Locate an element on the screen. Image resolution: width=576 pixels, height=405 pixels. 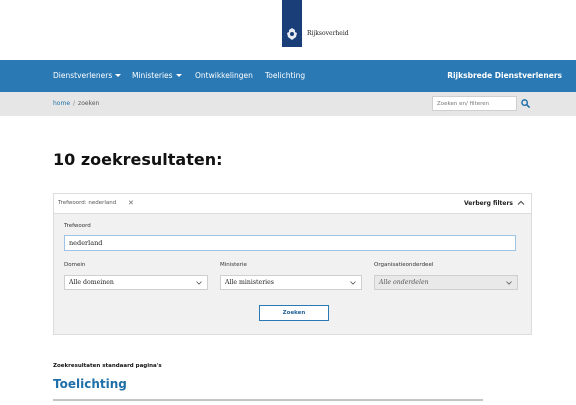
domein-label: Domein is located at coordinates (75, 265).